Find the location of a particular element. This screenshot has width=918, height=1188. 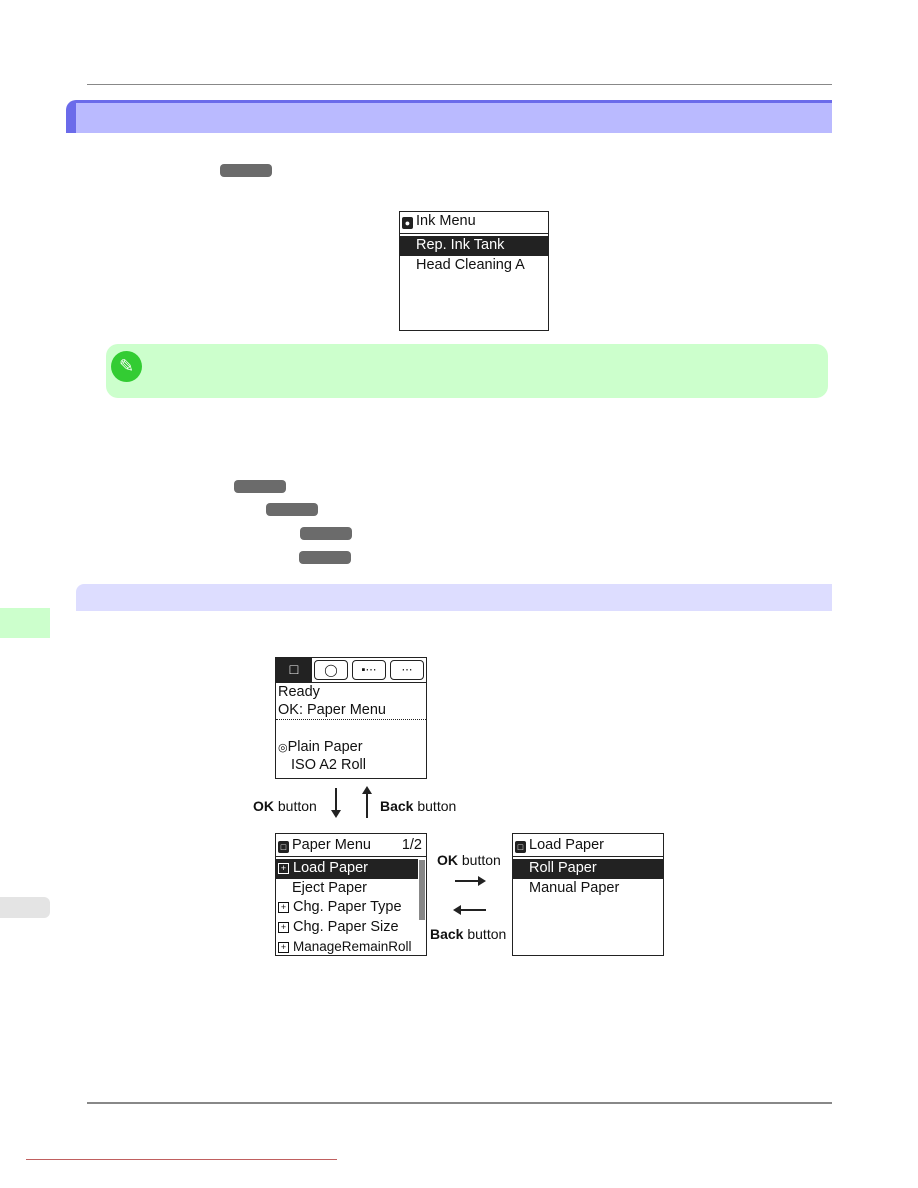

load-paper-title: □ Load Paper is located at coordinates (588, 845).